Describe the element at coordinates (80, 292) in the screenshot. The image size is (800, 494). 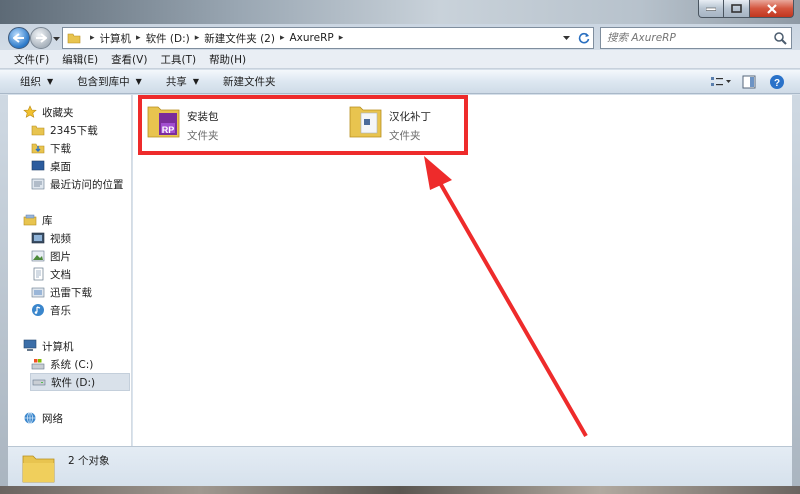
I see `nav-item-thunder-downloads: 迅雷下载` at that location.